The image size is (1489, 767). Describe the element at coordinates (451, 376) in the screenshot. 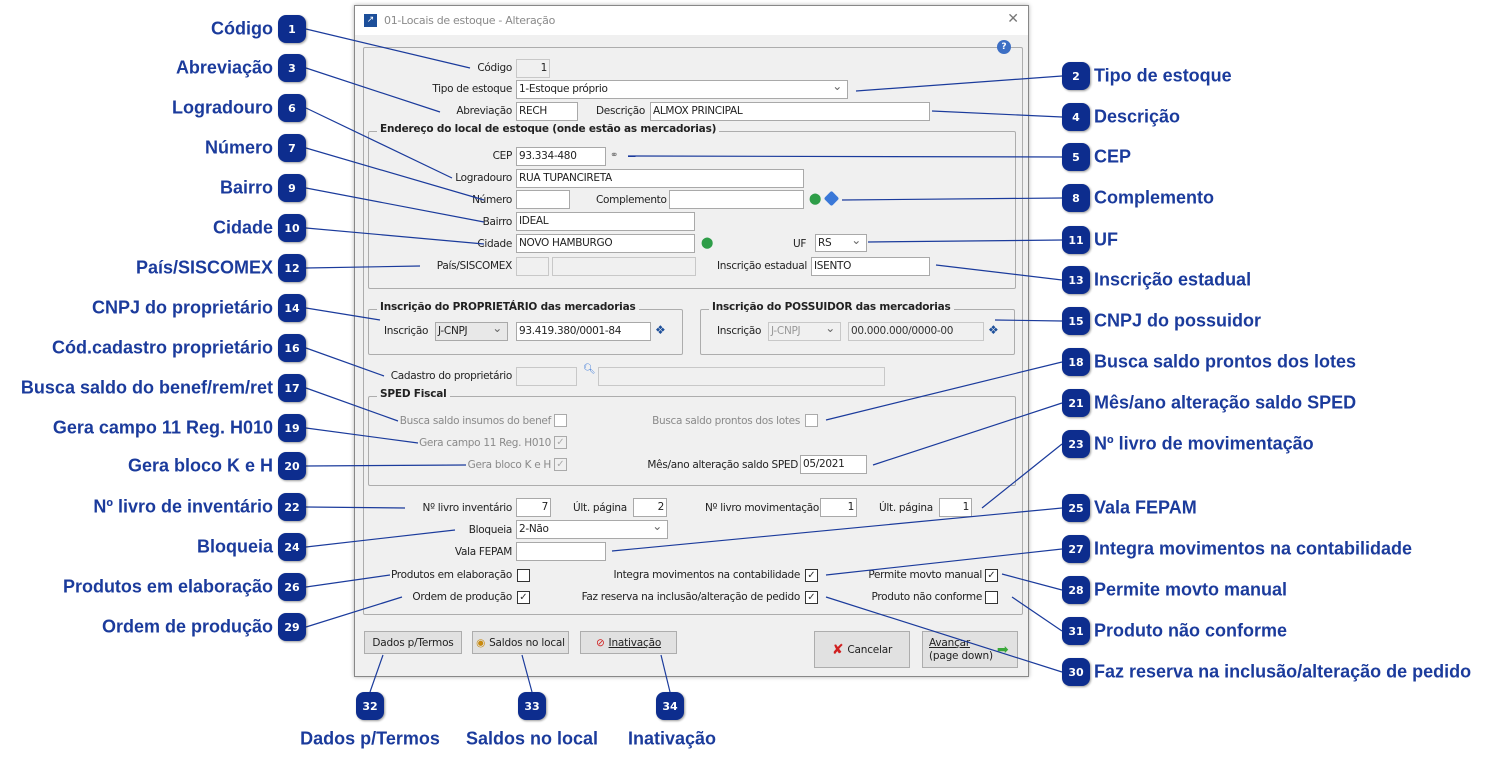

I see `cadastro-label: Cadastro do proprietário` at that location.